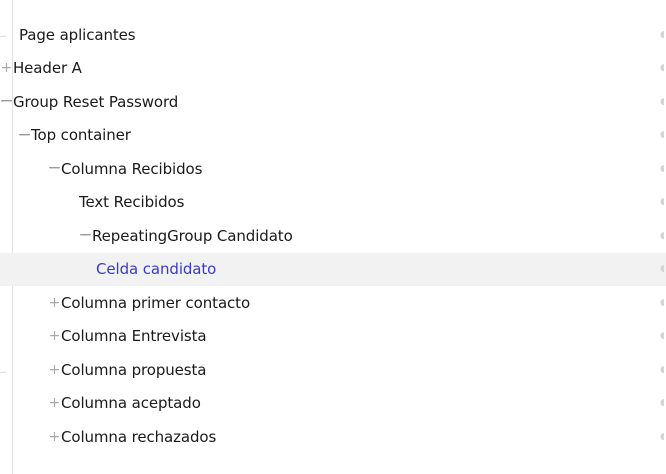 The height and width of the screenshot is (474, 666). Describe the element at coordinates (132, 168) in the screenshot. I see `tree-item-label: Columna Recibidos` at that location.